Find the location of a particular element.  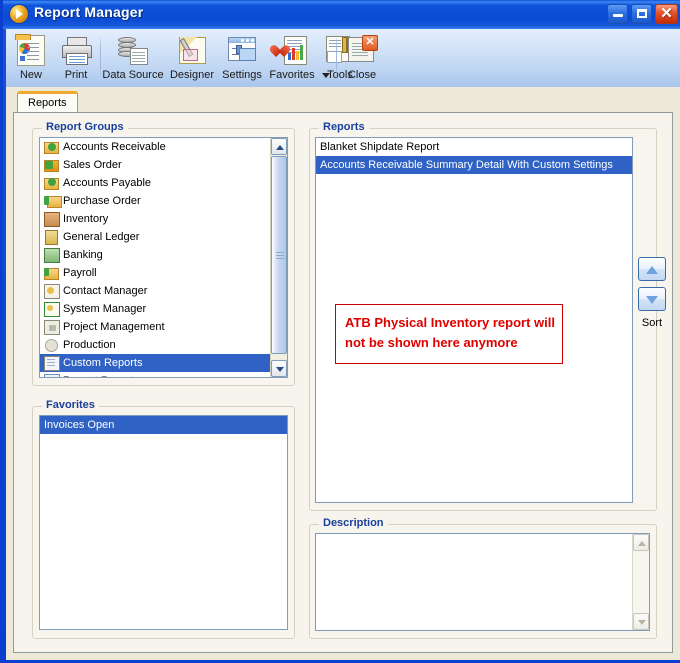

close-button: ✕ is located at coordinates (666, 14).